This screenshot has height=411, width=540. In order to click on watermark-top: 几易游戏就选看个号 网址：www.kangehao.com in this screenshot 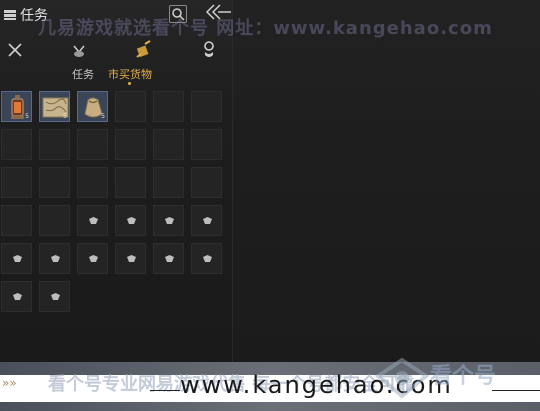, I will do `click(265, 28)`.